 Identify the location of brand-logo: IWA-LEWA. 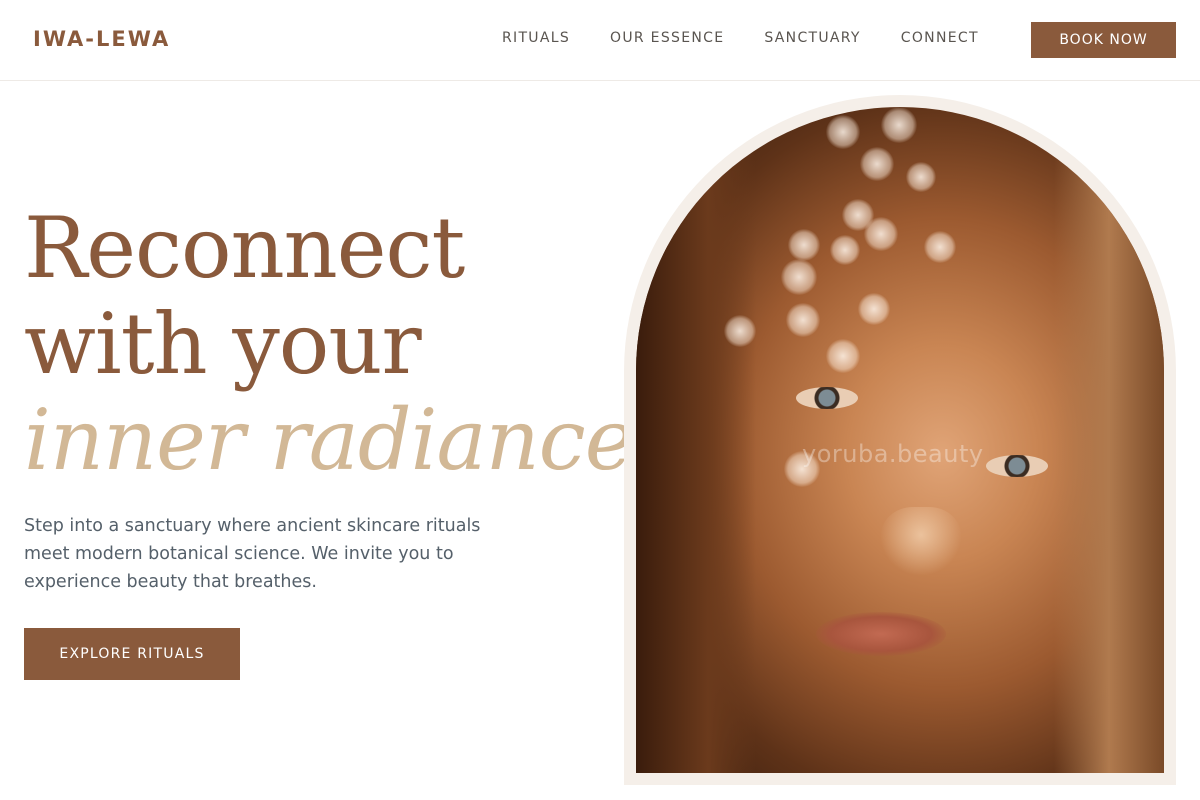
(101, 39).